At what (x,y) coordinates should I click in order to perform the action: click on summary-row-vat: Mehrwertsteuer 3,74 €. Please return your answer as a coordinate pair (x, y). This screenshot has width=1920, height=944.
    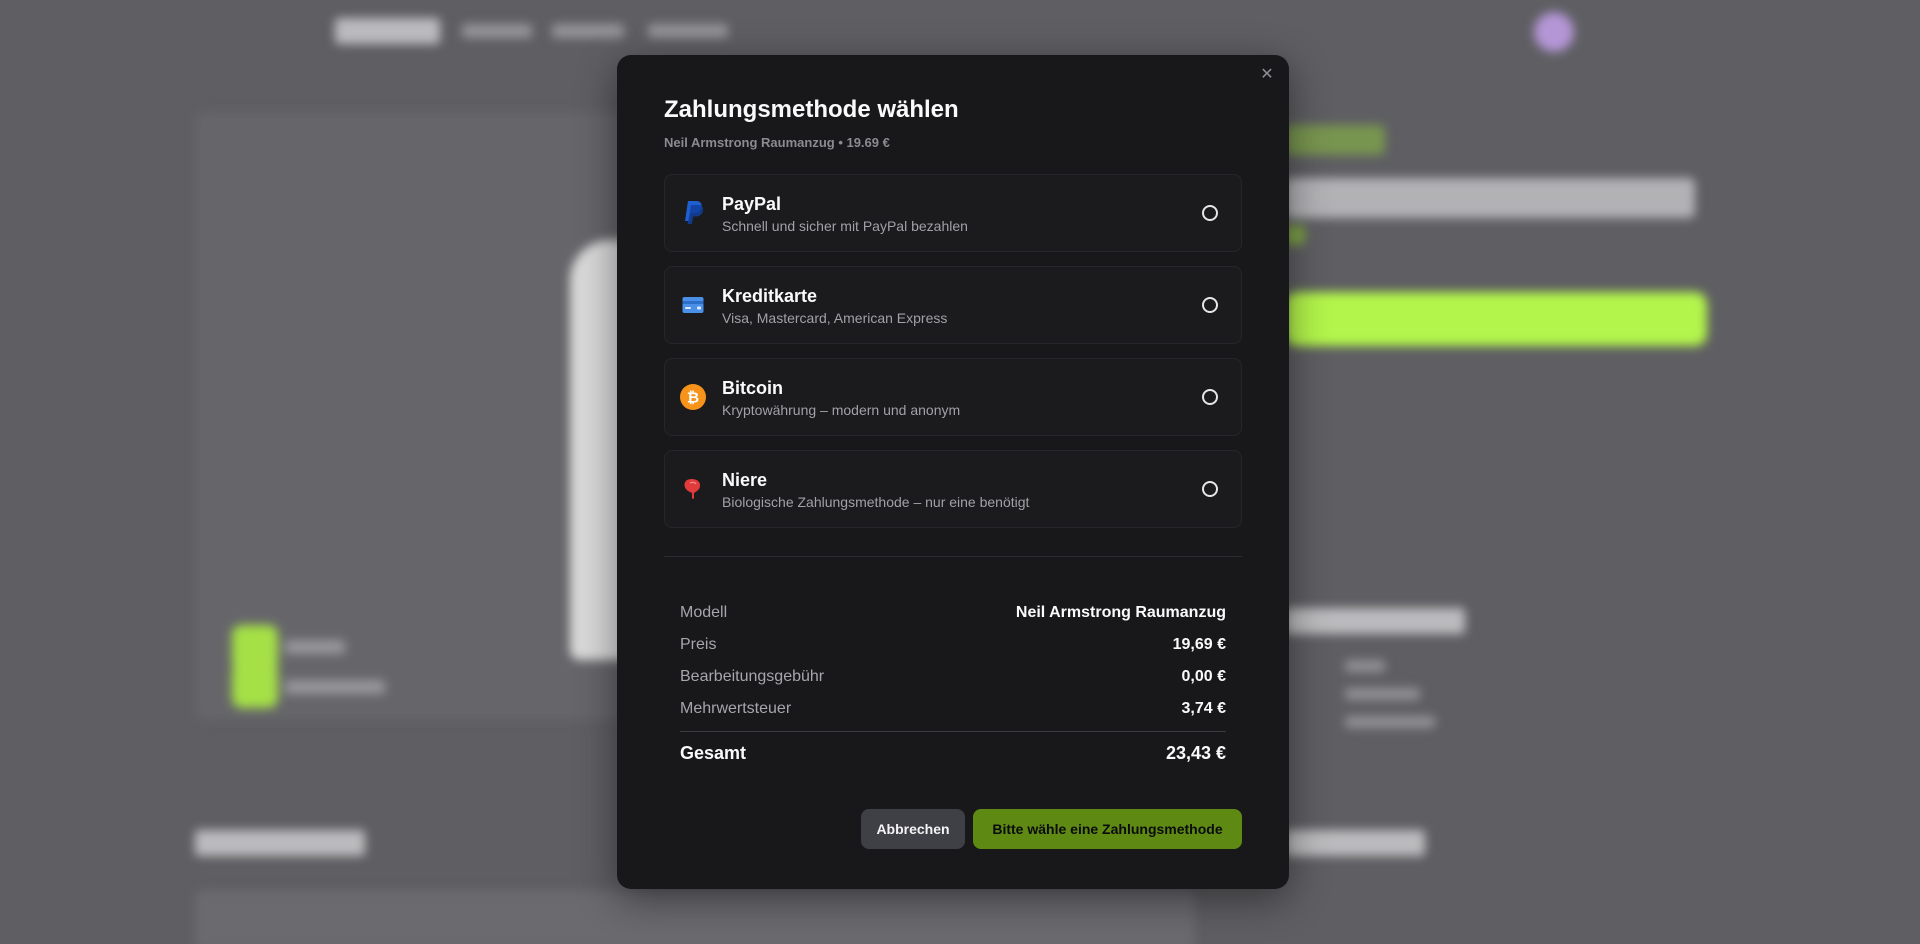
    Looking at the image, I should click on (953, 709).